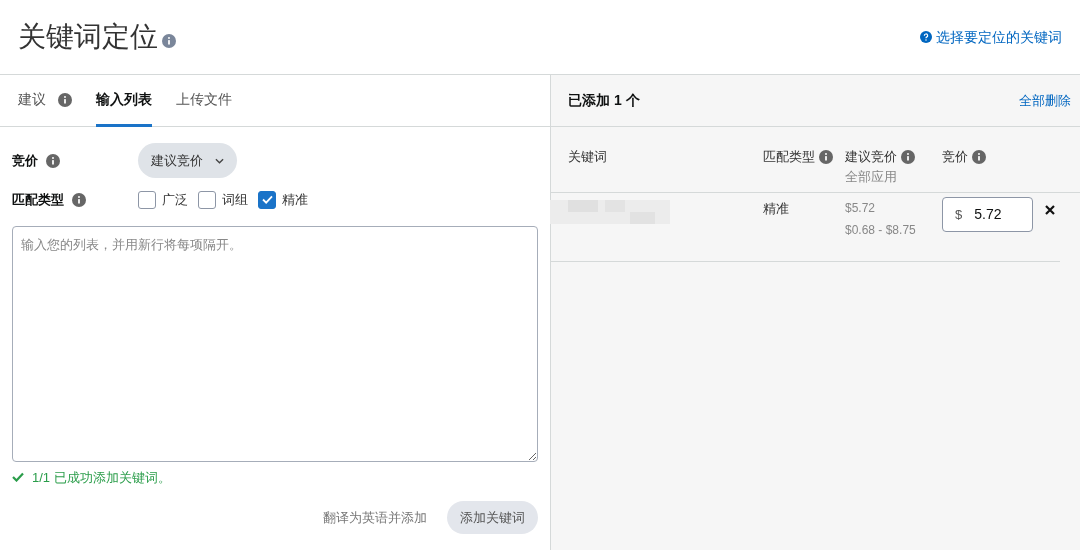  I want to click on bid-input: $ 5.72, so click(987, 214).